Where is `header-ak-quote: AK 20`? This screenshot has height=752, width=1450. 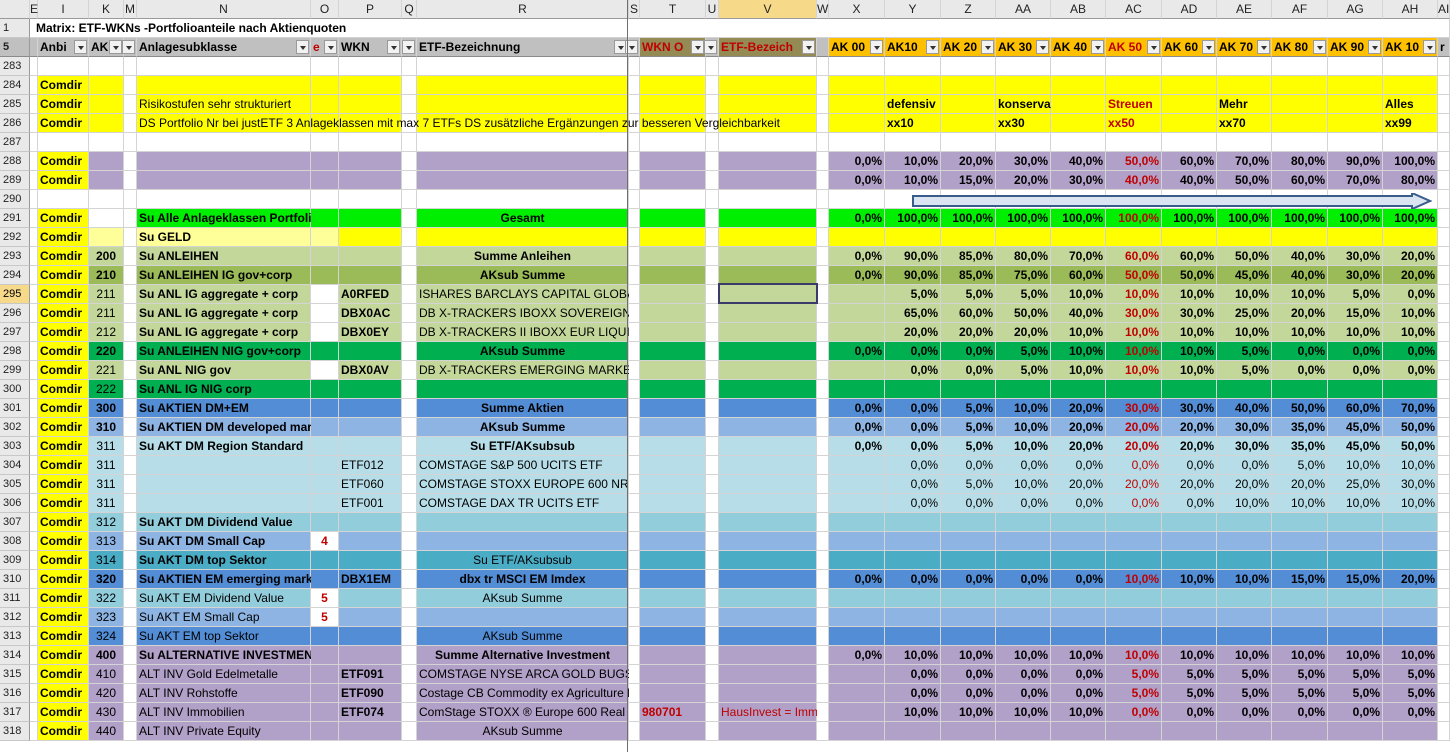
header-ak-quote: AK 20 is located at coordinates (968, 47).